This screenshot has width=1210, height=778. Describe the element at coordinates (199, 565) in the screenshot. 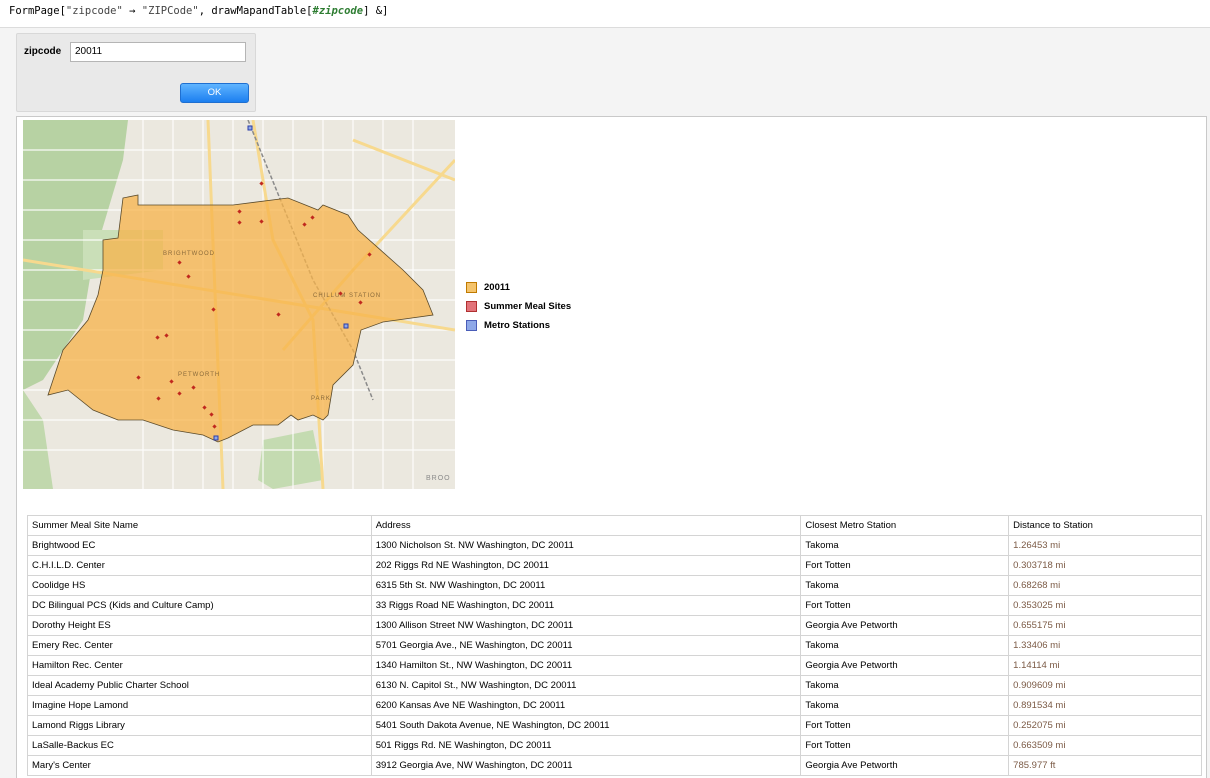

I see `cell-site-name: C.H.I.L.D. Center` at that location.